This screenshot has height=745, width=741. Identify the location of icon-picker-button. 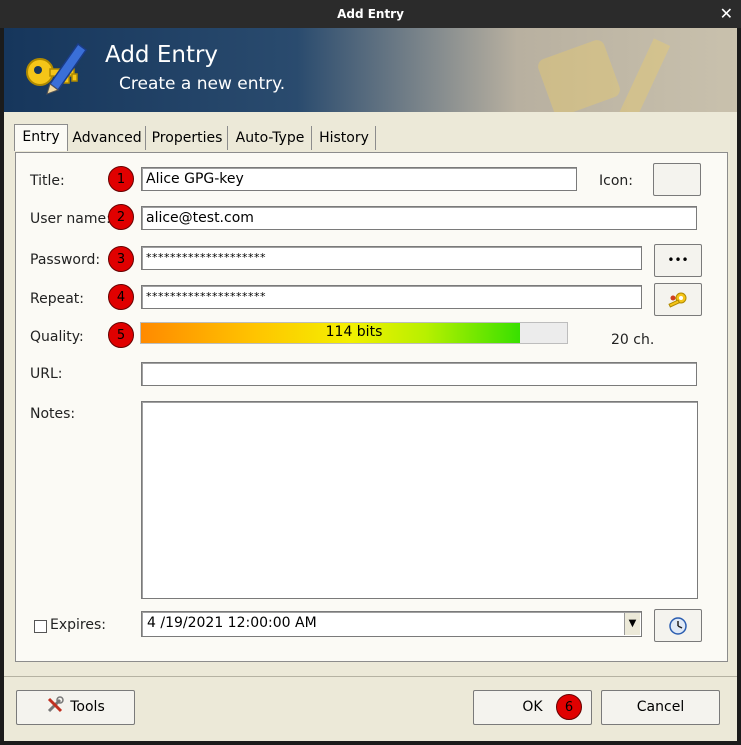
(677, 179).